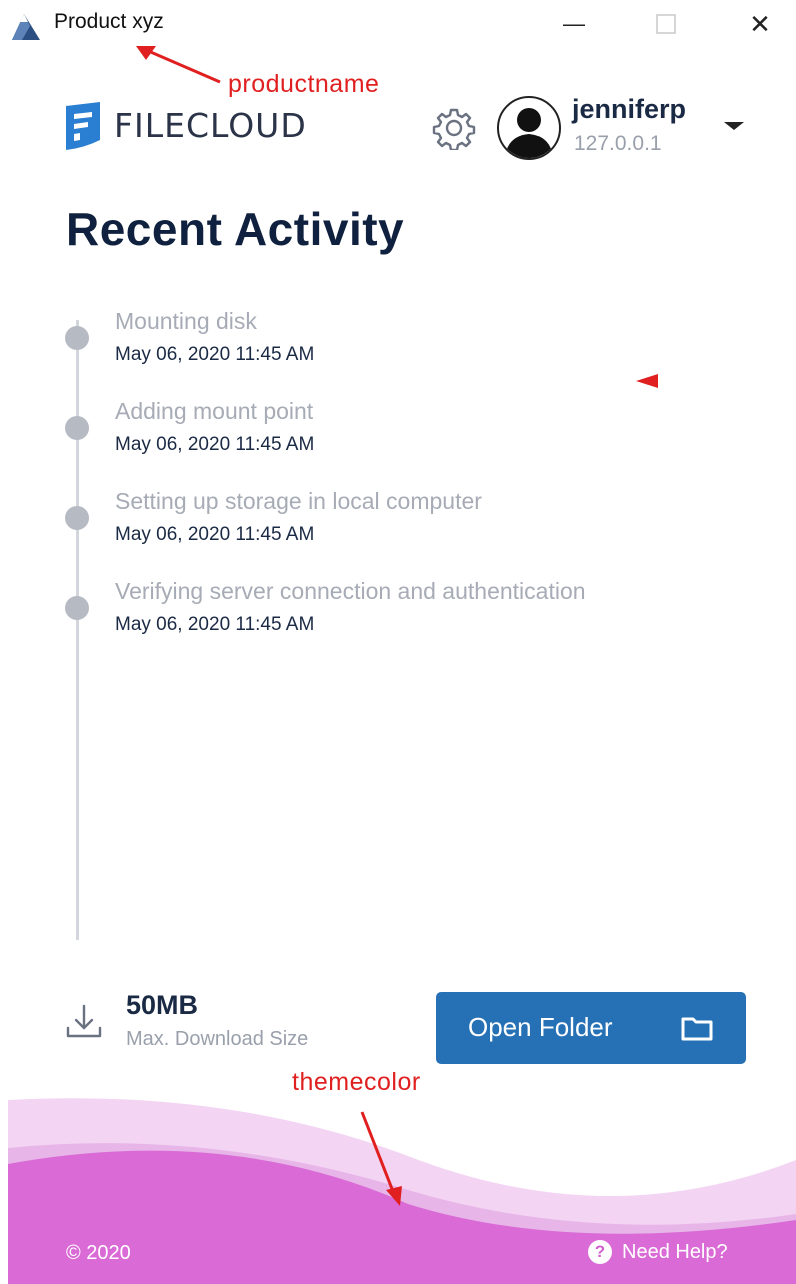 The height and width of the screenshot is (1284, 796). What do you see at coordinates (217, 1039) in the screenshot?
I see `download-size-label: Max. Download Size` at bounding box center [217, 1039].